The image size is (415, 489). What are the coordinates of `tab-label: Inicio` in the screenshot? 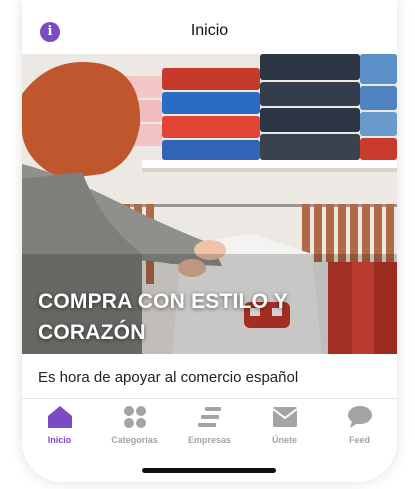 It's located at (59, 440).